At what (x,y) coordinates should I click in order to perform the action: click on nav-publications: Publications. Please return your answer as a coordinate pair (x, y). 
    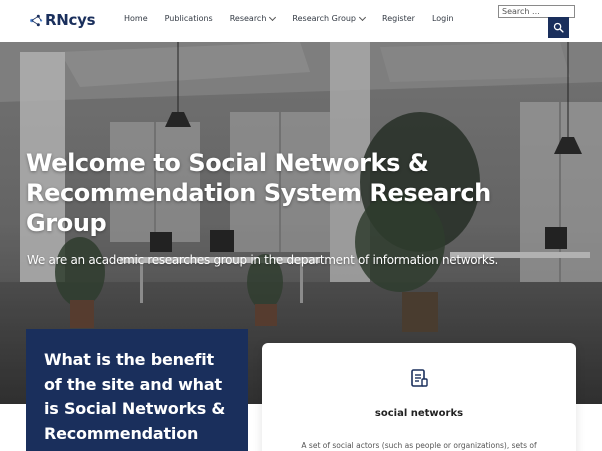
    Looking at the image, I should click on (189, 18).